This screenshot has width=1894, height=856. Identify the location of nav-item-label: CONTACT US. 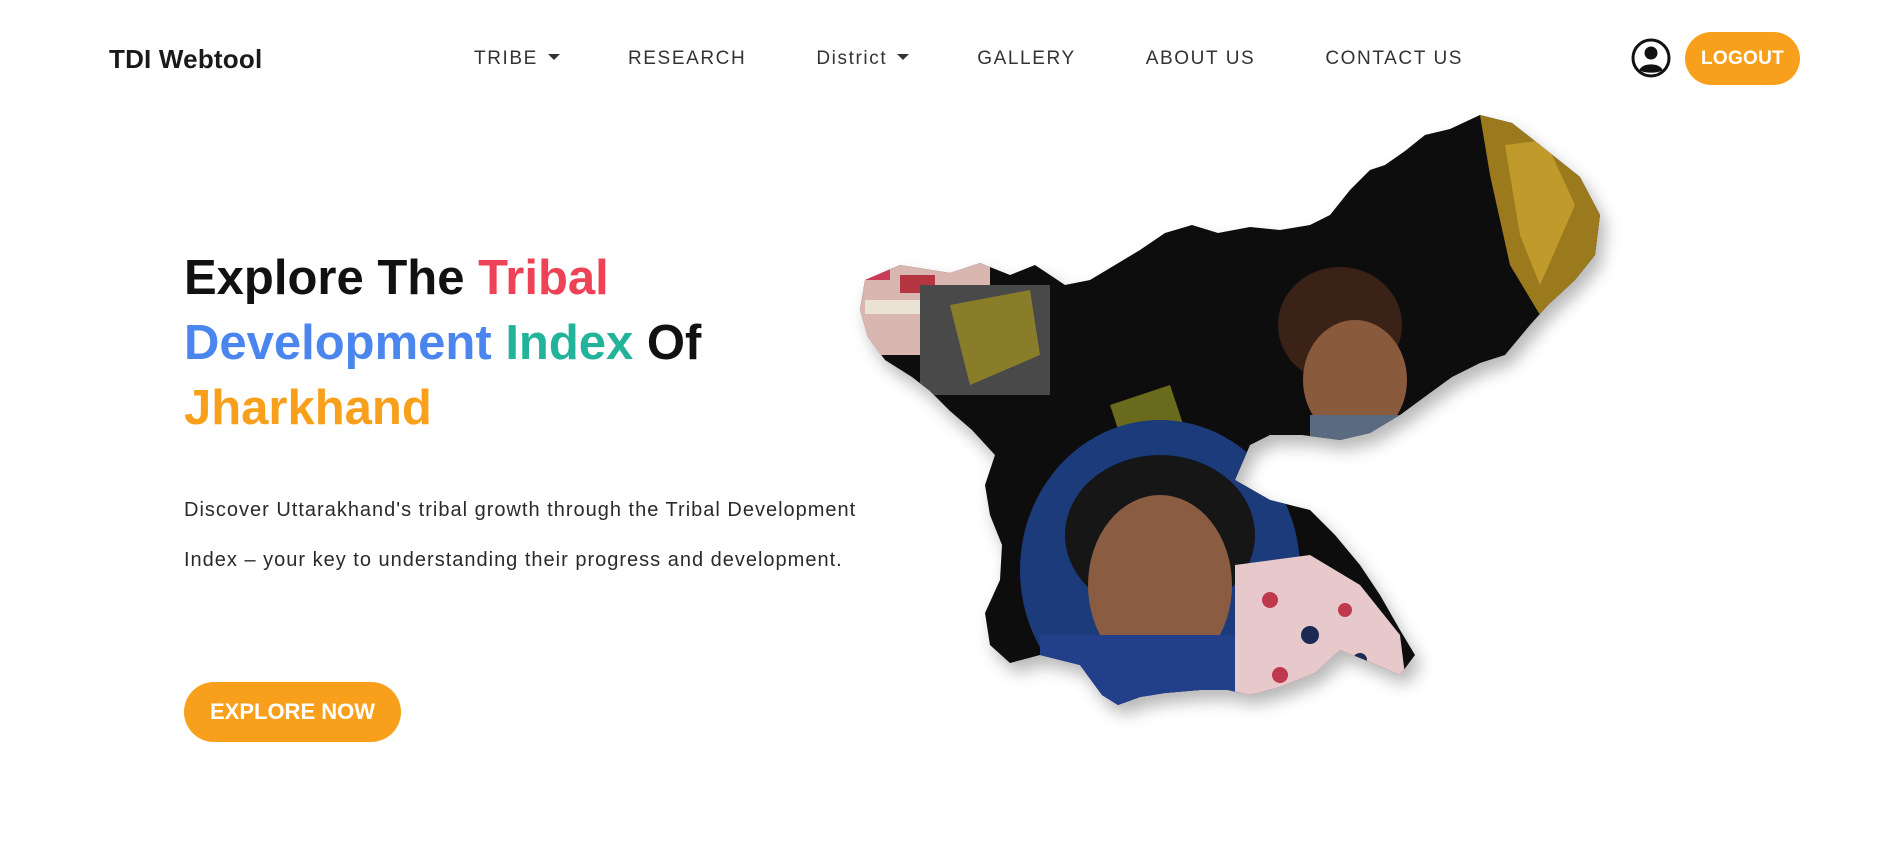
(1394, 58).